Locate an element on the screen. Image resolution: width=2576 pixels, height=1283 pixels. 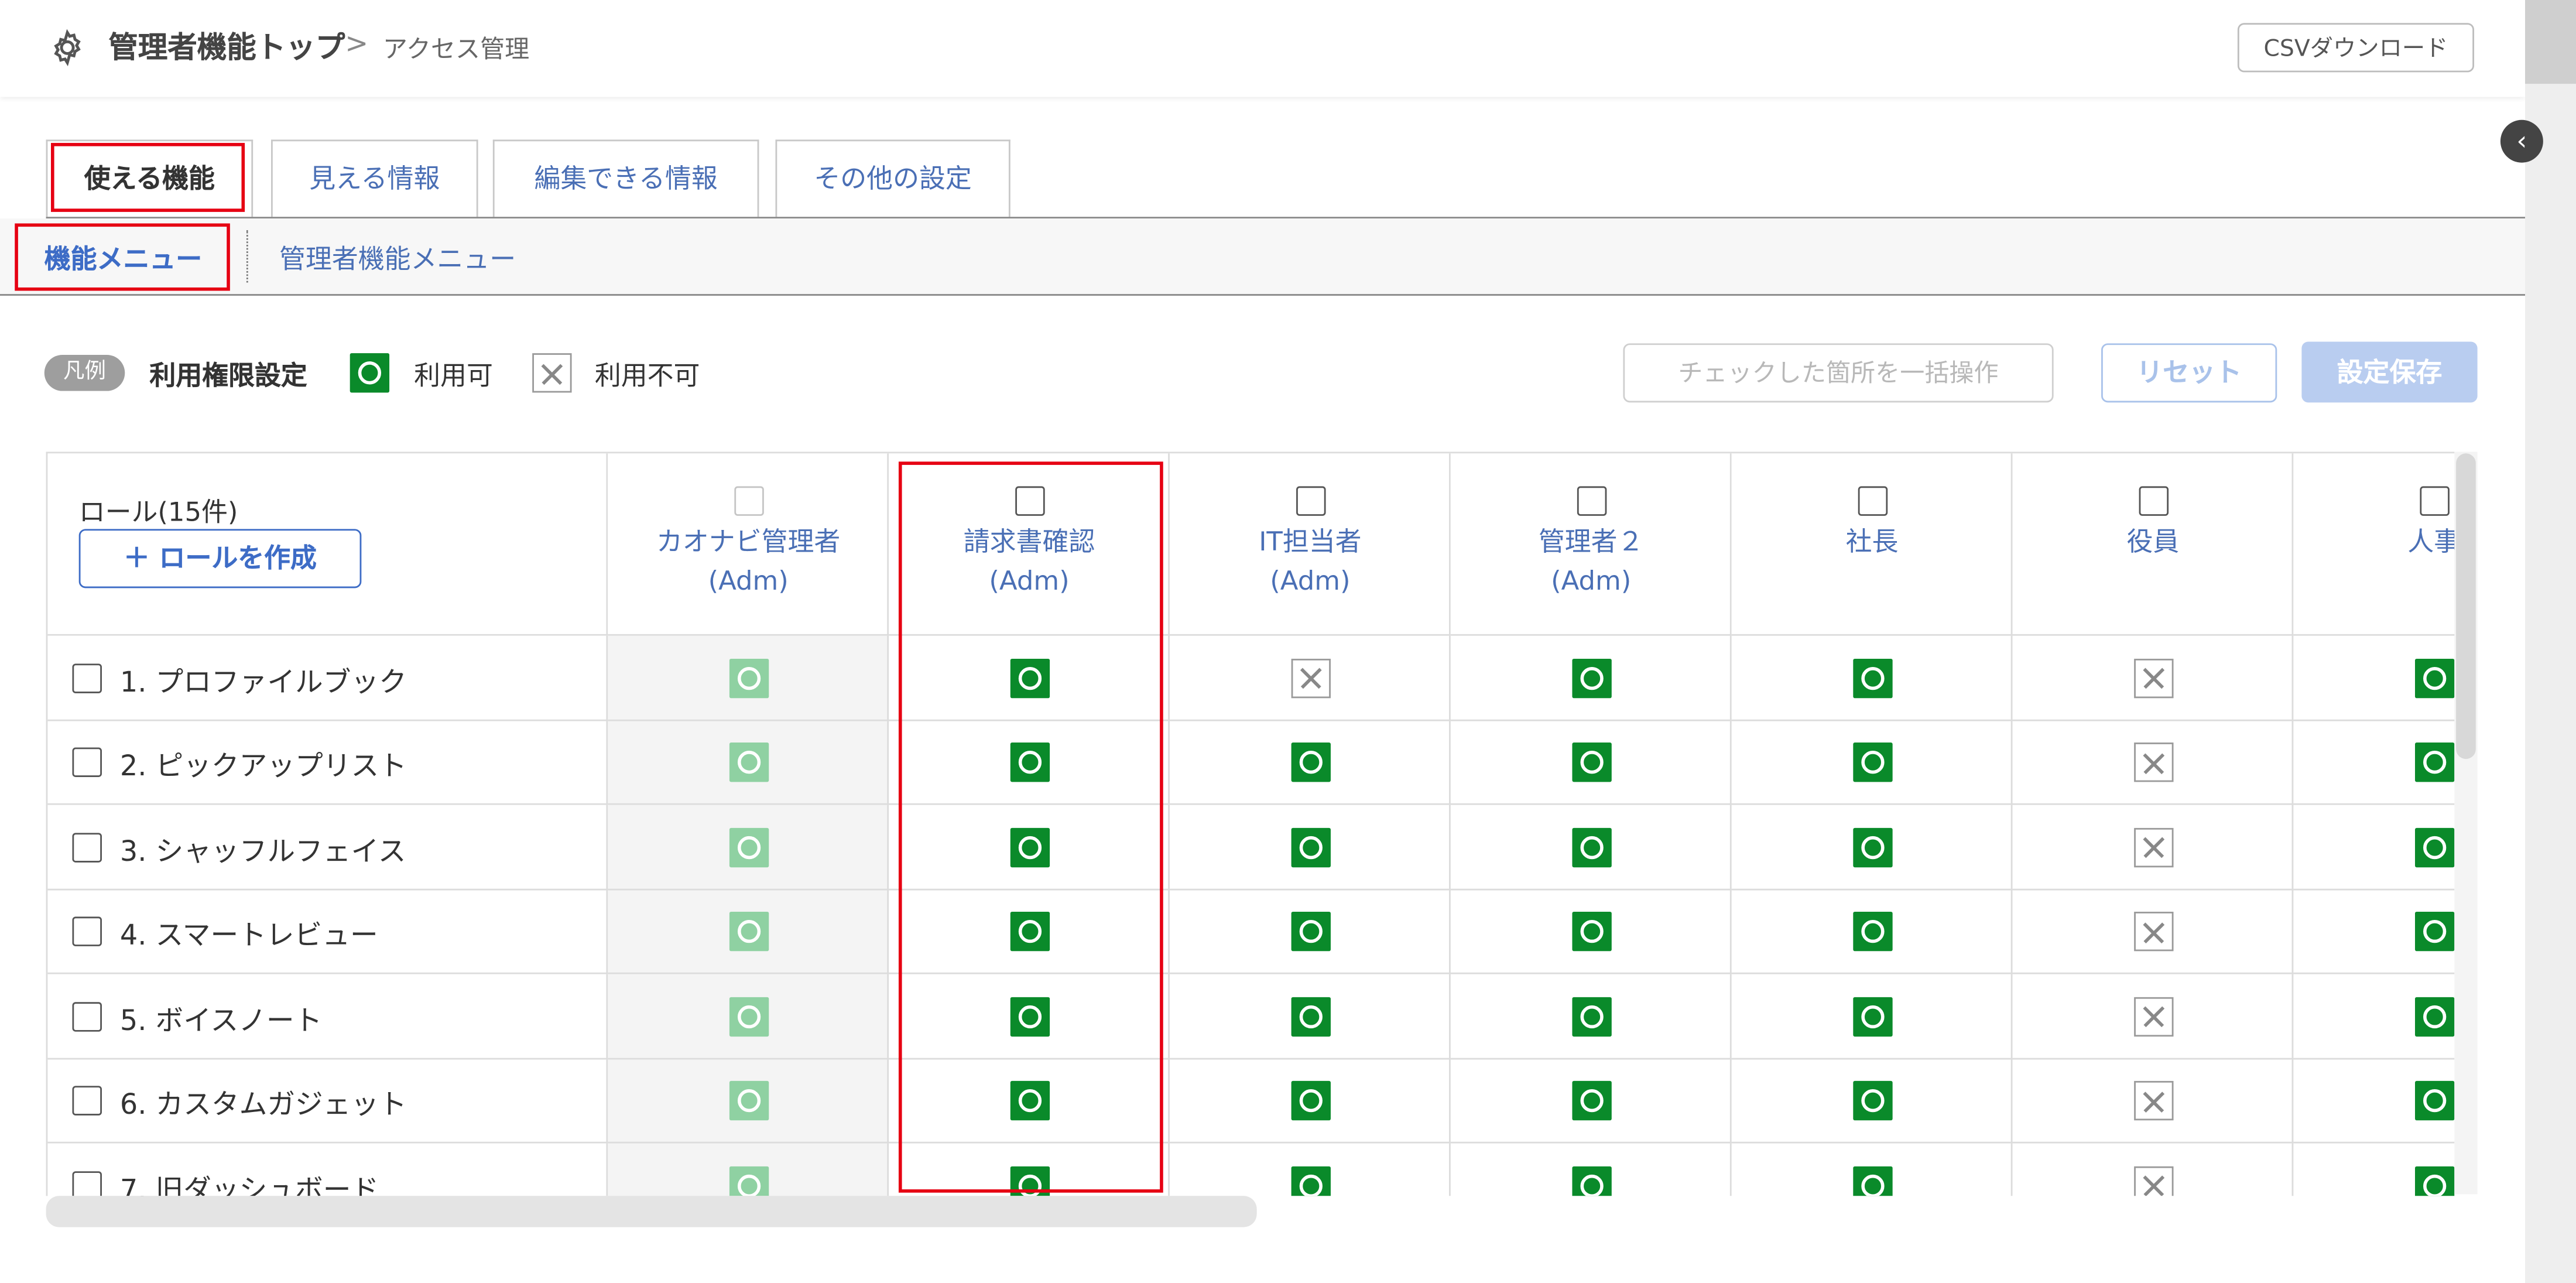
tab-4: その他の設定 is located at coordinates (892, 178).